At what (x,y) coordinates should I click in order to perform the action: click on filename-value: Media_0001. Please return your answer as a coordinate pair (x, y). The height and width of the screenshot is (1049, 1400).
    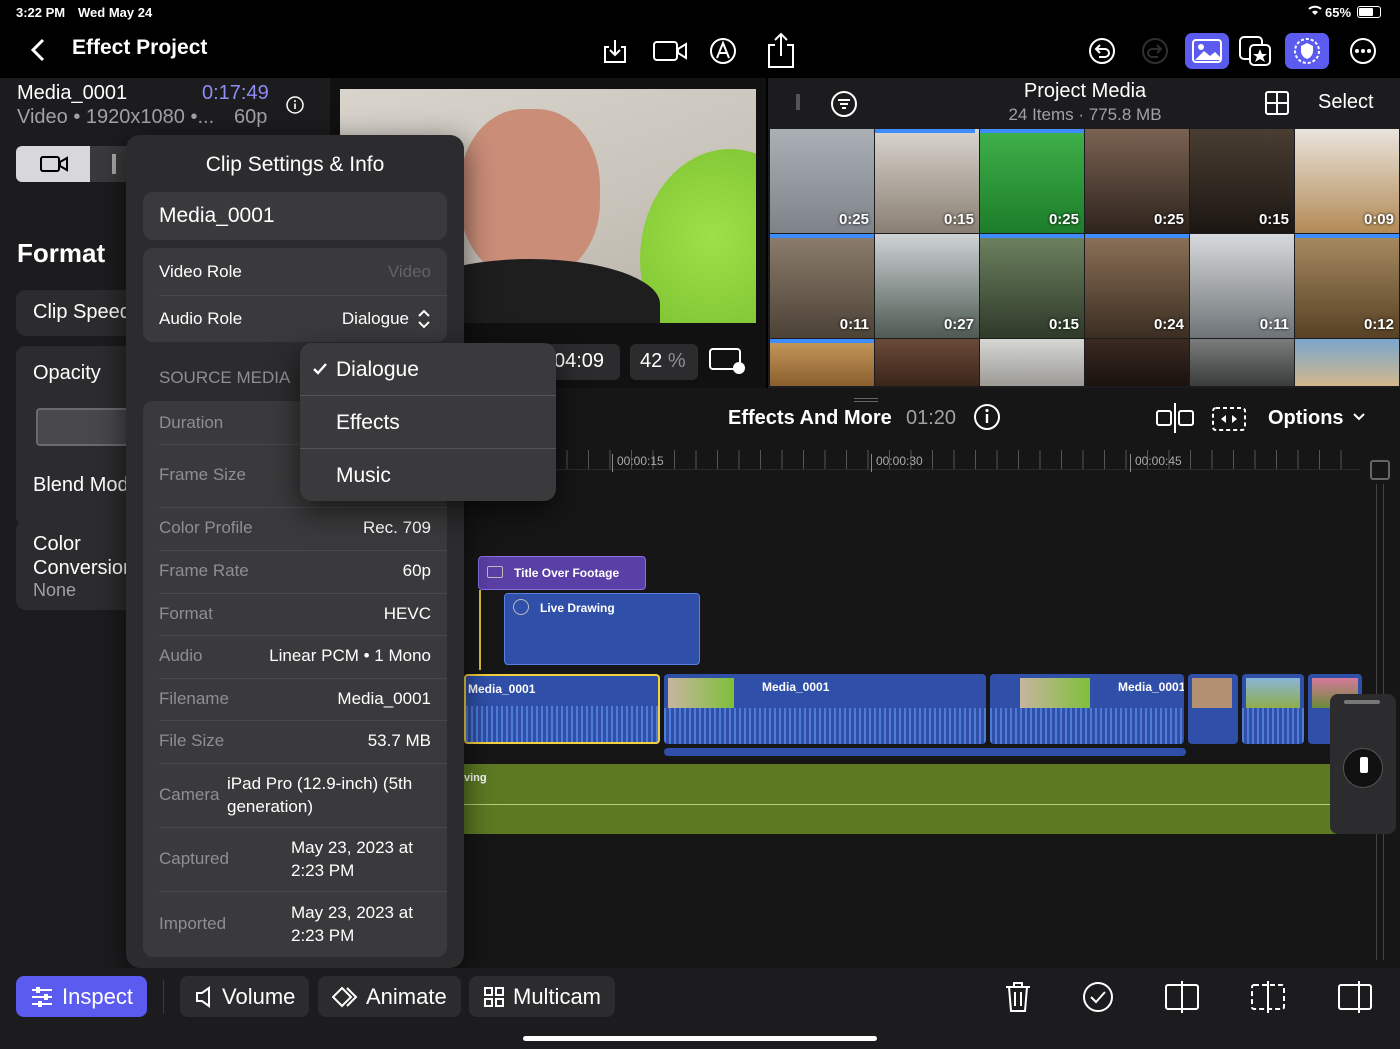
    Looking at the image, I should click on (384, 698).